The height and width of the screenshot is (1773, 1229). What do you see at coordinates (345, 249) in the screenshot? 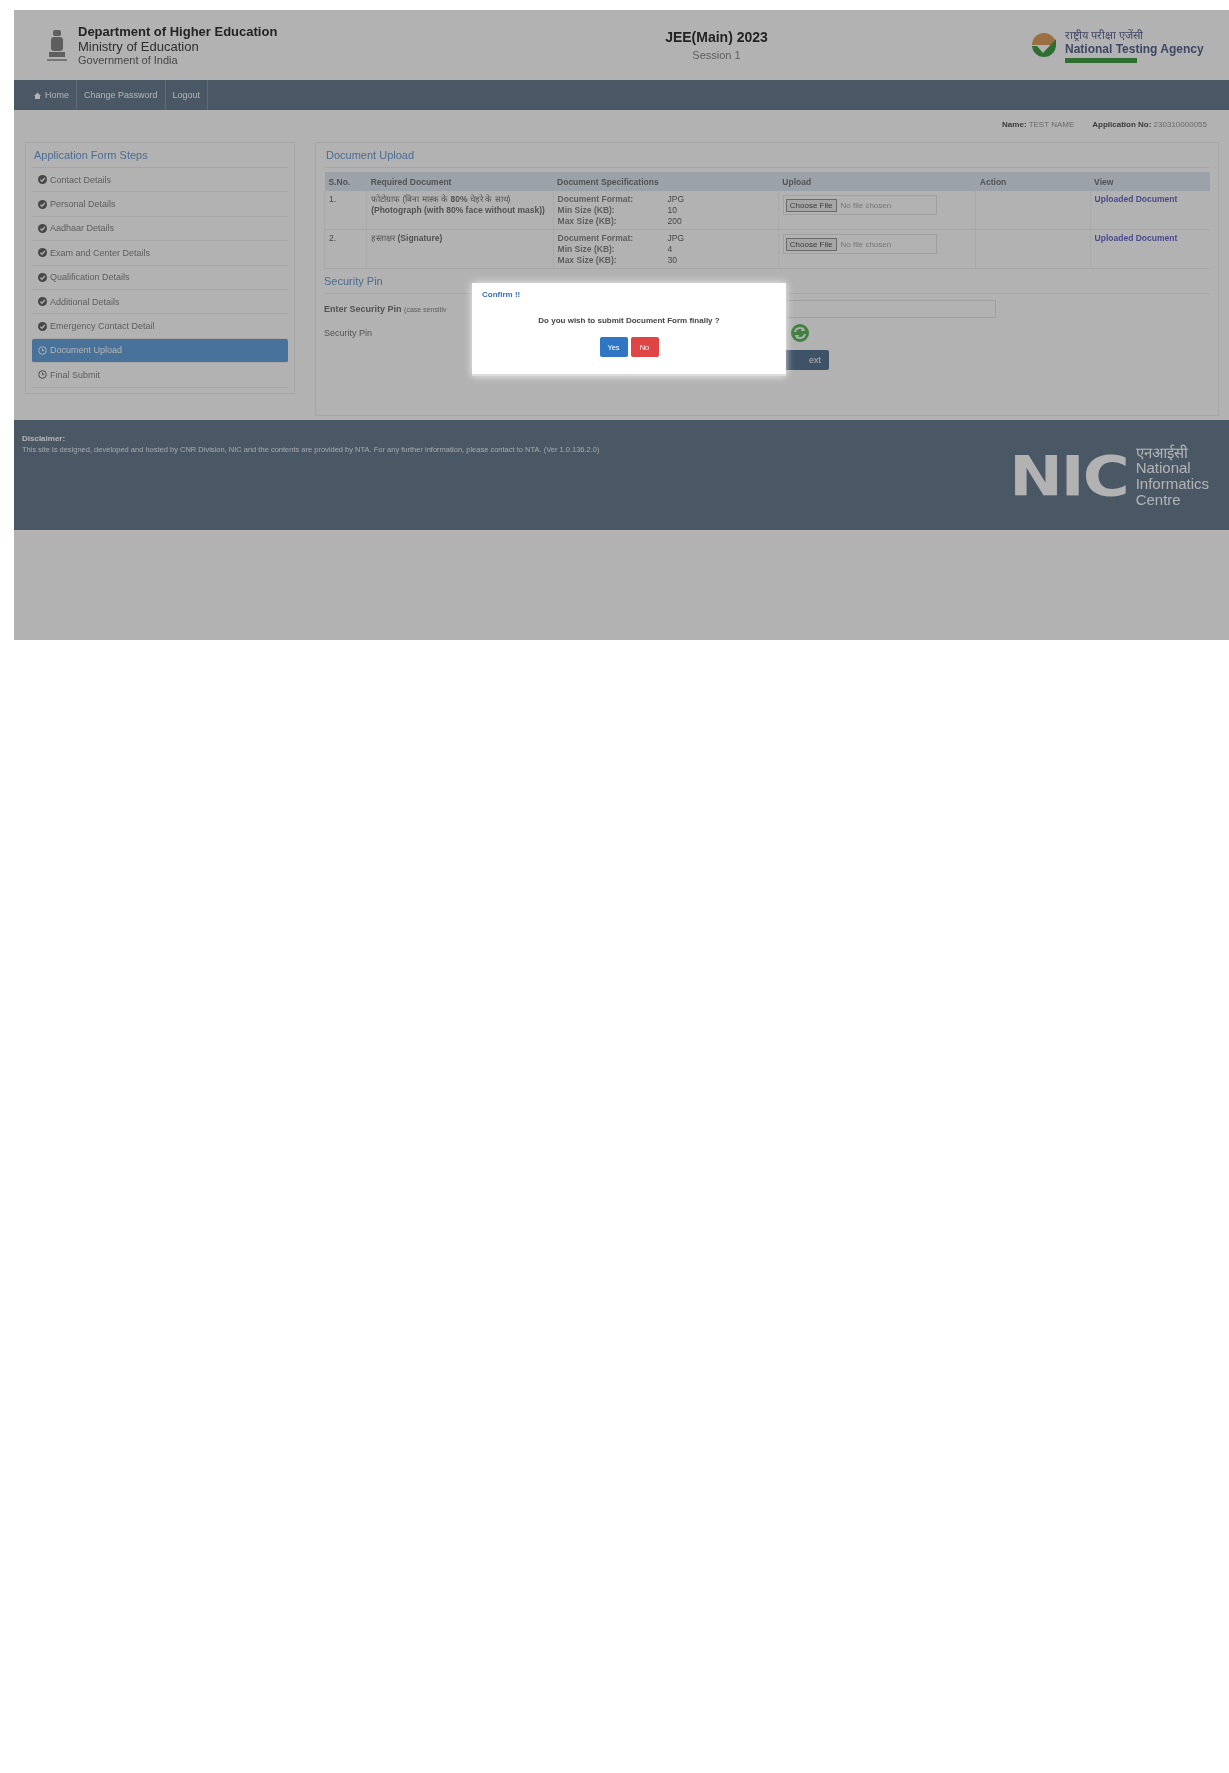
I see `table-cell: 2.` at bounding box center [345, 249].